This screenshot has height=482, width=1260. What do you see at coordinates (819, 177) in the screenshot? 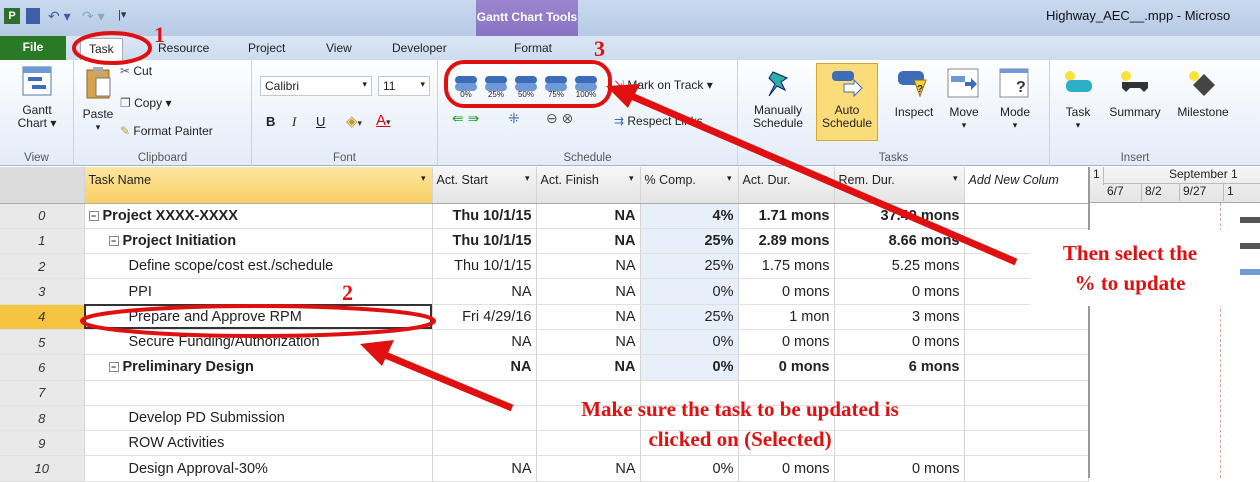
I see `annotation-arrow-to-pct` at bounding box center [819, 177].